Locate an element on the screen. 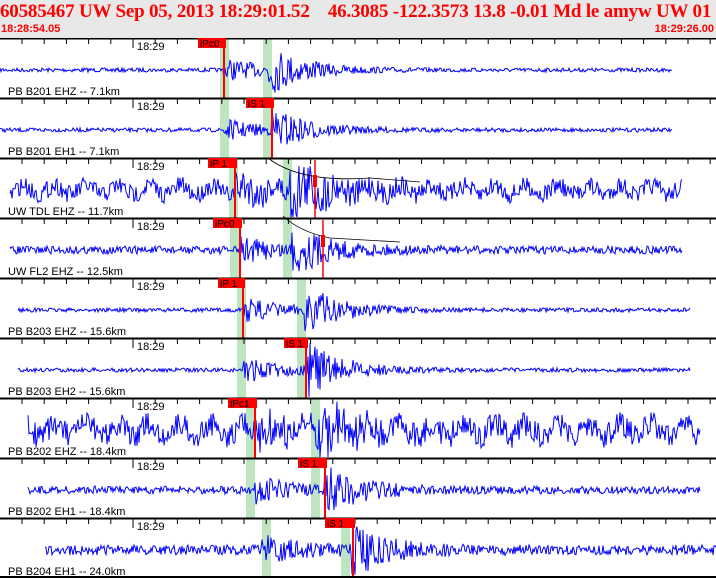 The image size is (716, 578). station-label: PB B201 EHZ -- 7.1km is located at coordinates (64, 92).